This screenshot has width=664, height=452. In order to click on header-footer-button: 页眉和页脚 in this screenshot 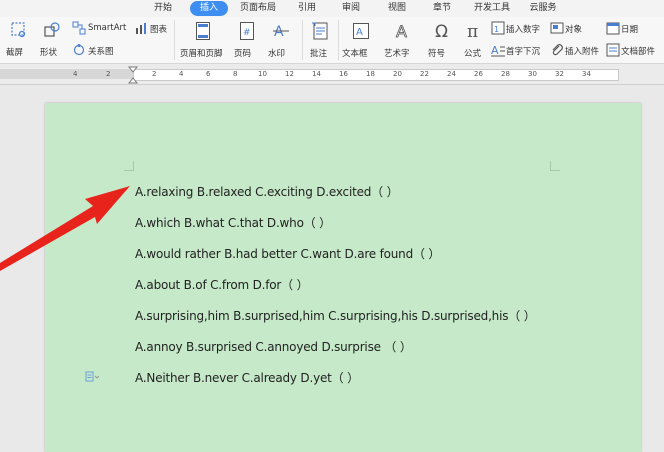, I will do `click(204, 40)`.